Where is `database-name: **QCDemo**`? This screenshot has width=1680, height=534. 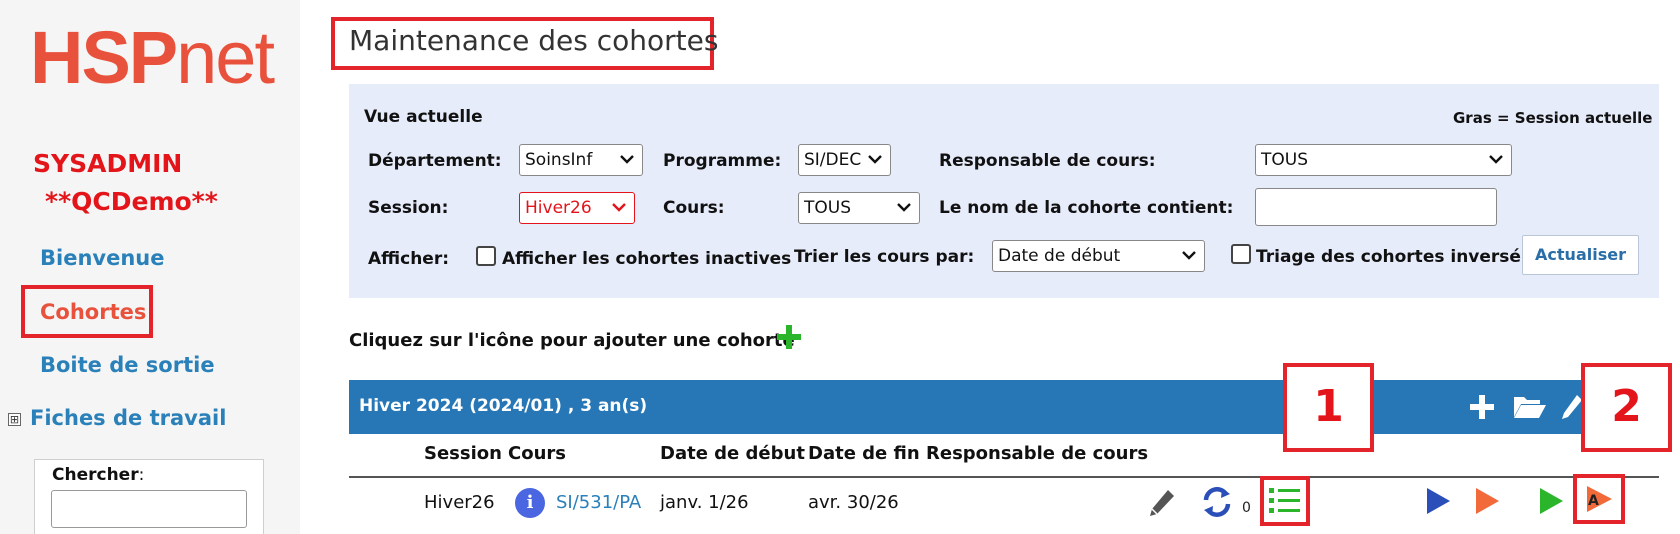 database-name: **QCDemo** is located at coordinates (131, 201).